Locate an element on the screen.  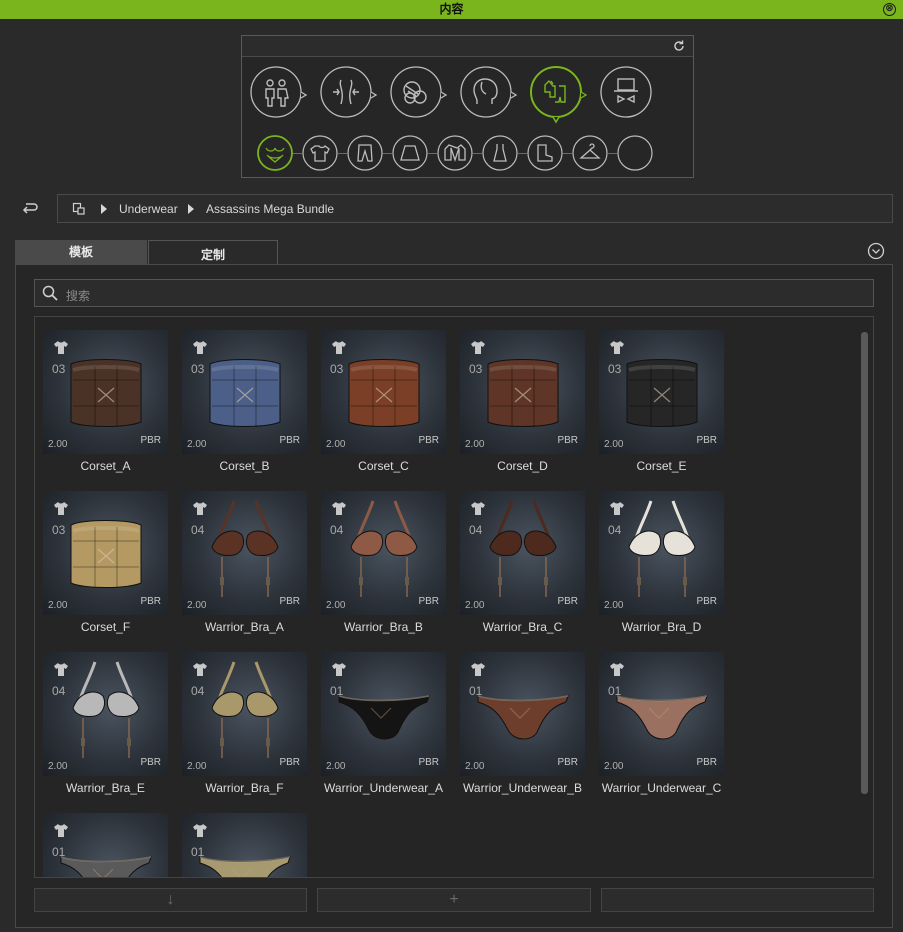
item-name: Corset_A is located at coordinates (105, 466).